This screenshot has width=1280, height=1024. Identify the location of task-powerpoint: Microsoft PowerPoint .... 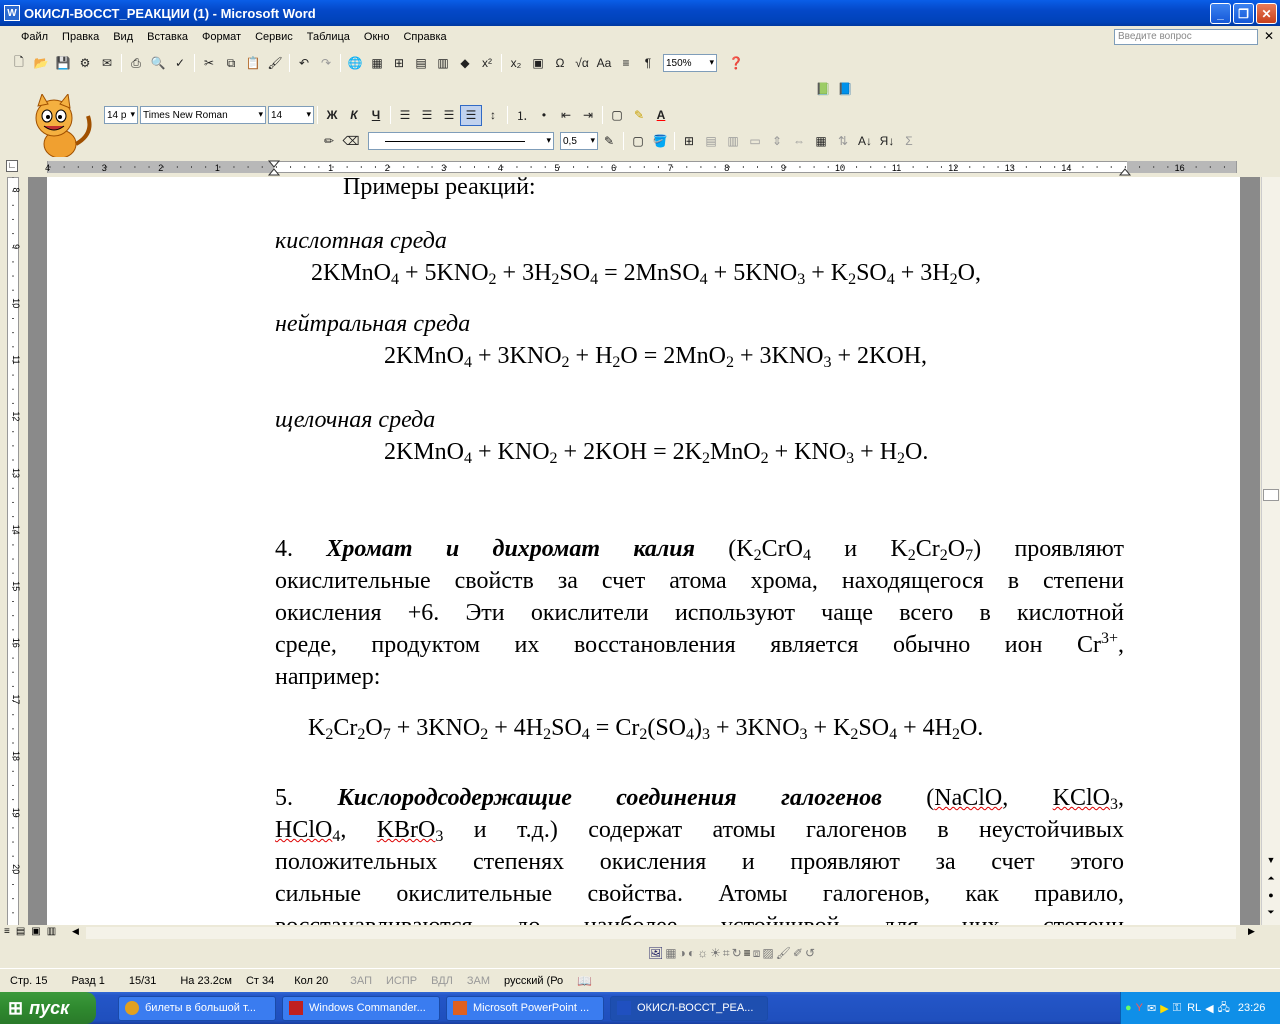
(525, 1008).